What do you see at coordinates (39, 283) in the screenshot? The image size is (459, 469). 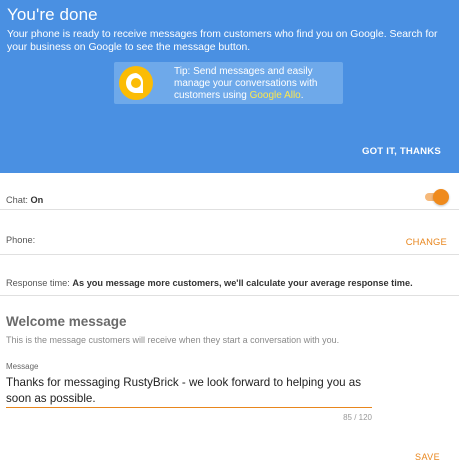 I see `response-time-label-text: Response time:` at bounding box center [39, 283].